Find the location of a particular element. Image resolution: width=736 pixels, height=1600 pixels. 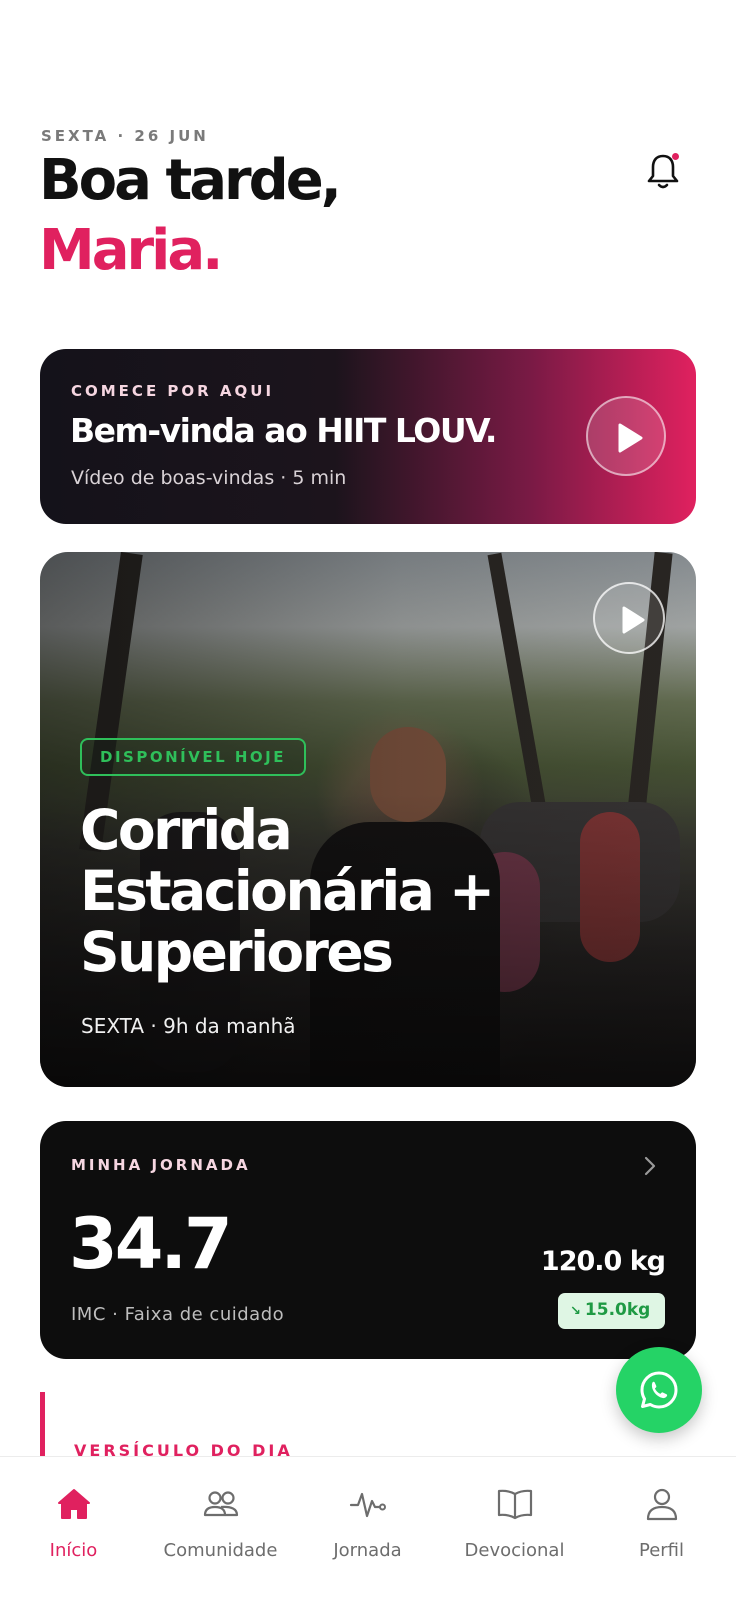

nav-item-inicio: Início is located at coordinates (73, 1528).